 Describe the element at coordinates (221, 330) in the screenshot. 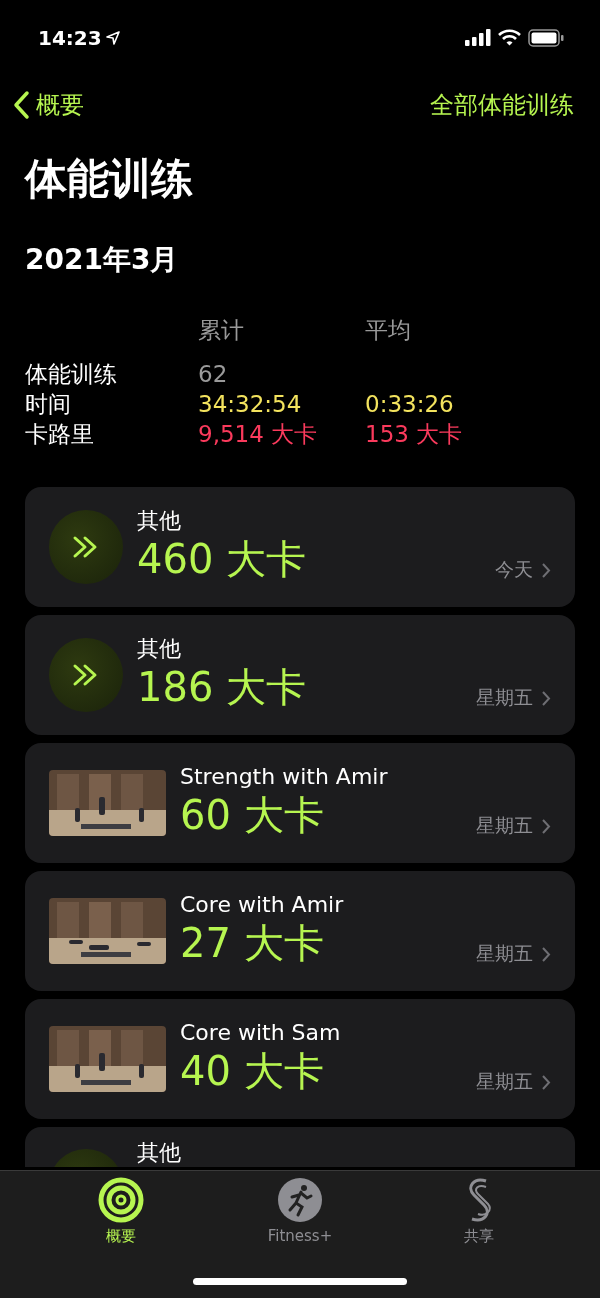

I see `column-heading: 累计` at that location.